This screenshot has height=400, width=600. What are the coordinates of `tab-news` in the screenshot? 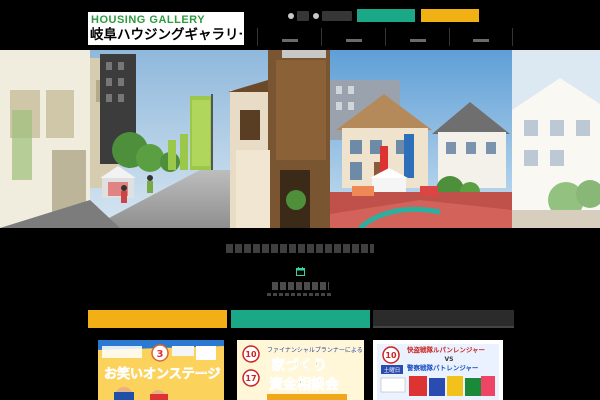 It's located at (443, 319).